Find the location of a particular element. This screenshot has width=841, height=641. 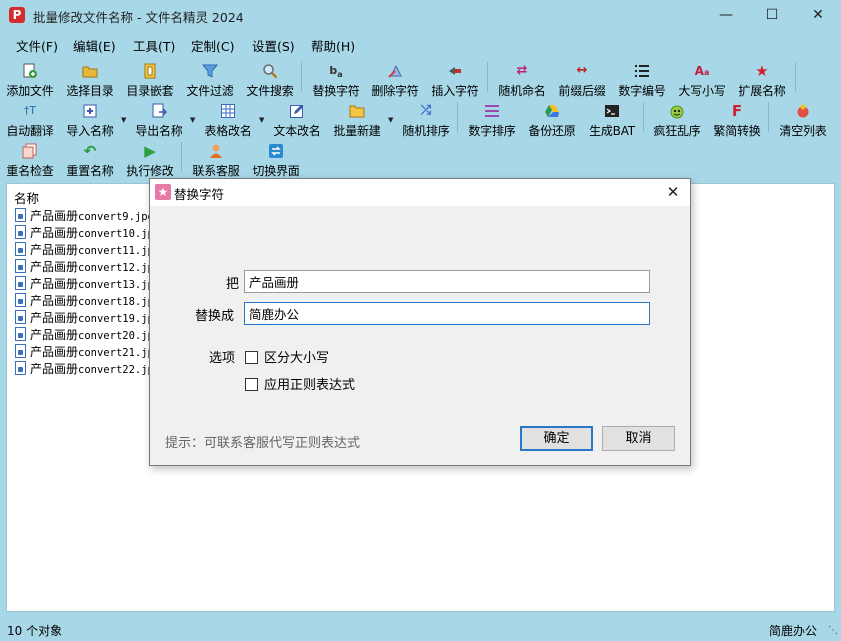

file-name: 产品画册convert21.jpg is located at coordinates (95, 352).